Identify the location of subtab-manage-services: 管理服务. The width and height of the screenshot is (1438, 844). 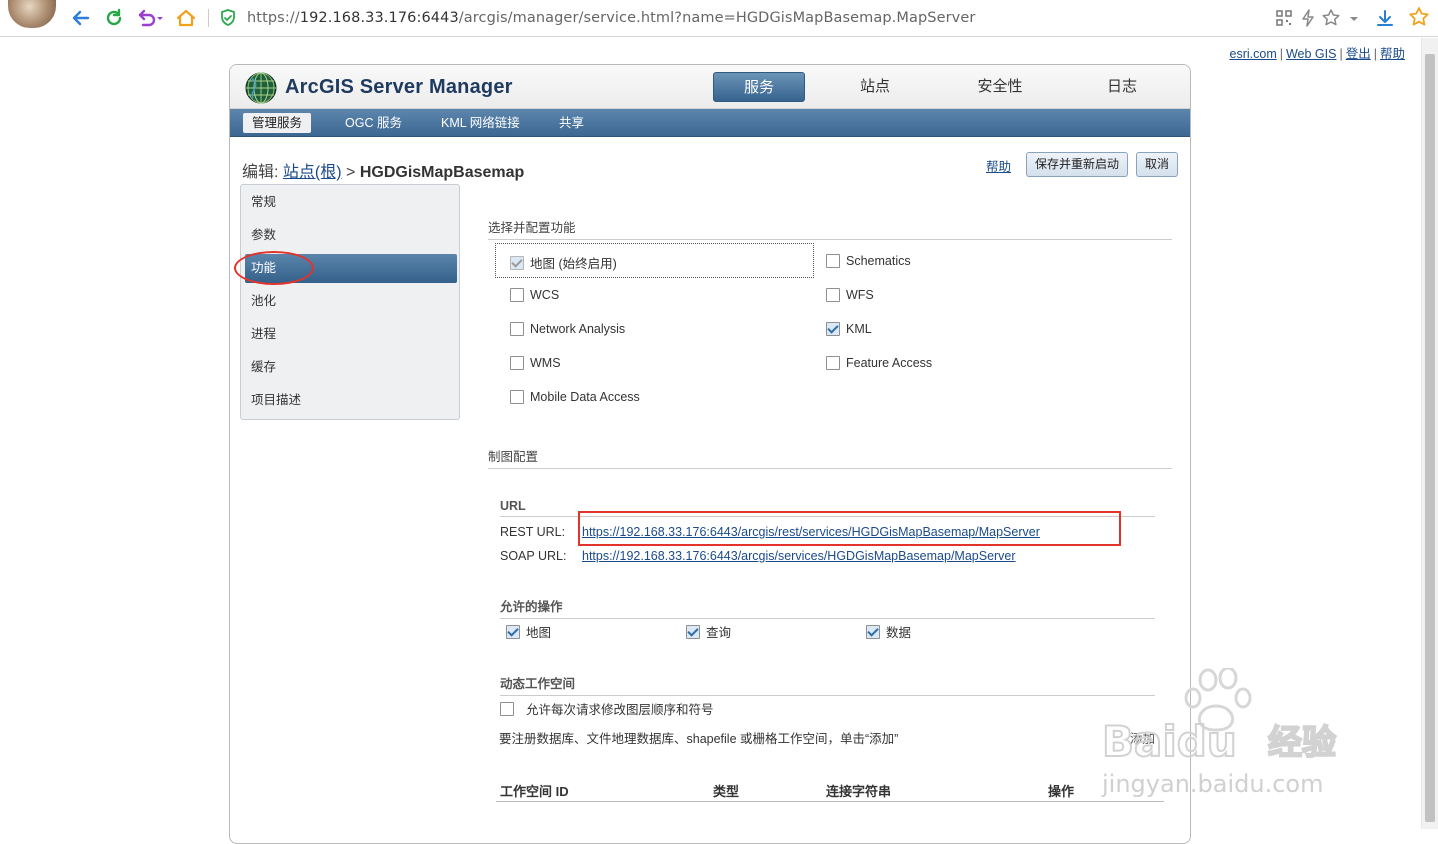
(277, 123).